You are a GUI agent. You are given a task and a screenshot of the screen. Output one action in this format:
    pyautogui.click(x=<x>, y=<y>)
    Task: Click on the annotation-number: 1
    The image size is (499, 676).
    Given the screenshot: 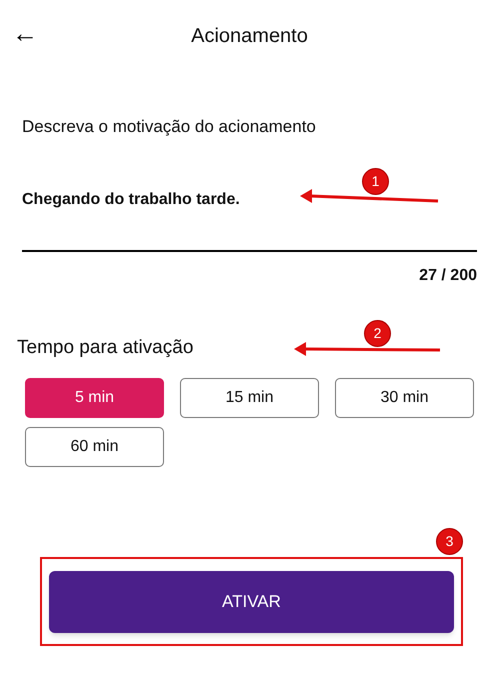 What is the action you would take?
    pyautogui.click(x=375, y=181)
    